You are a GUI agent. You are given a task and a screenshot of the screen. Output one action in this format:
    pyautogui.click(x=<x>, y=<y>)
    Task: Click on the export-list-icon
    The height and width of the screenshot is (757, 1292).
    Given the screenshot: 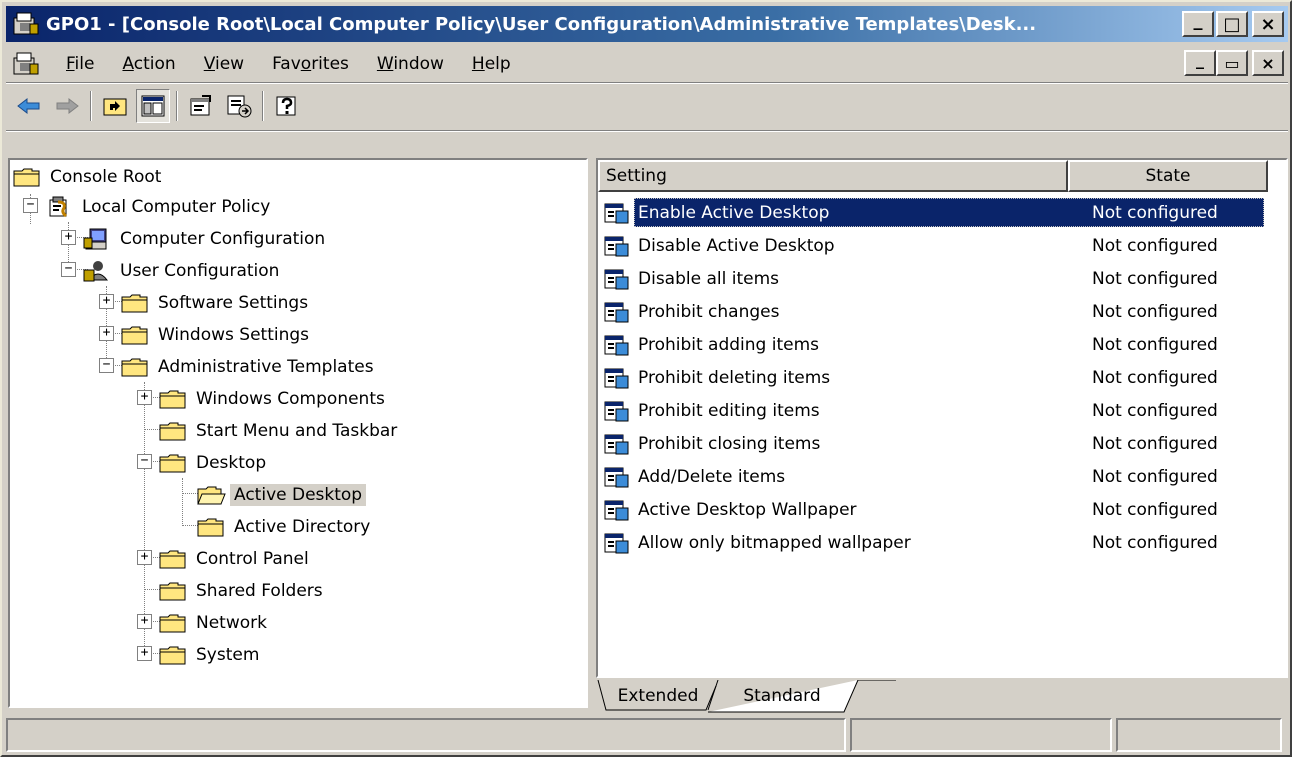 What is the action you would take?
    pyautogui.click(x=239, y=106)
    